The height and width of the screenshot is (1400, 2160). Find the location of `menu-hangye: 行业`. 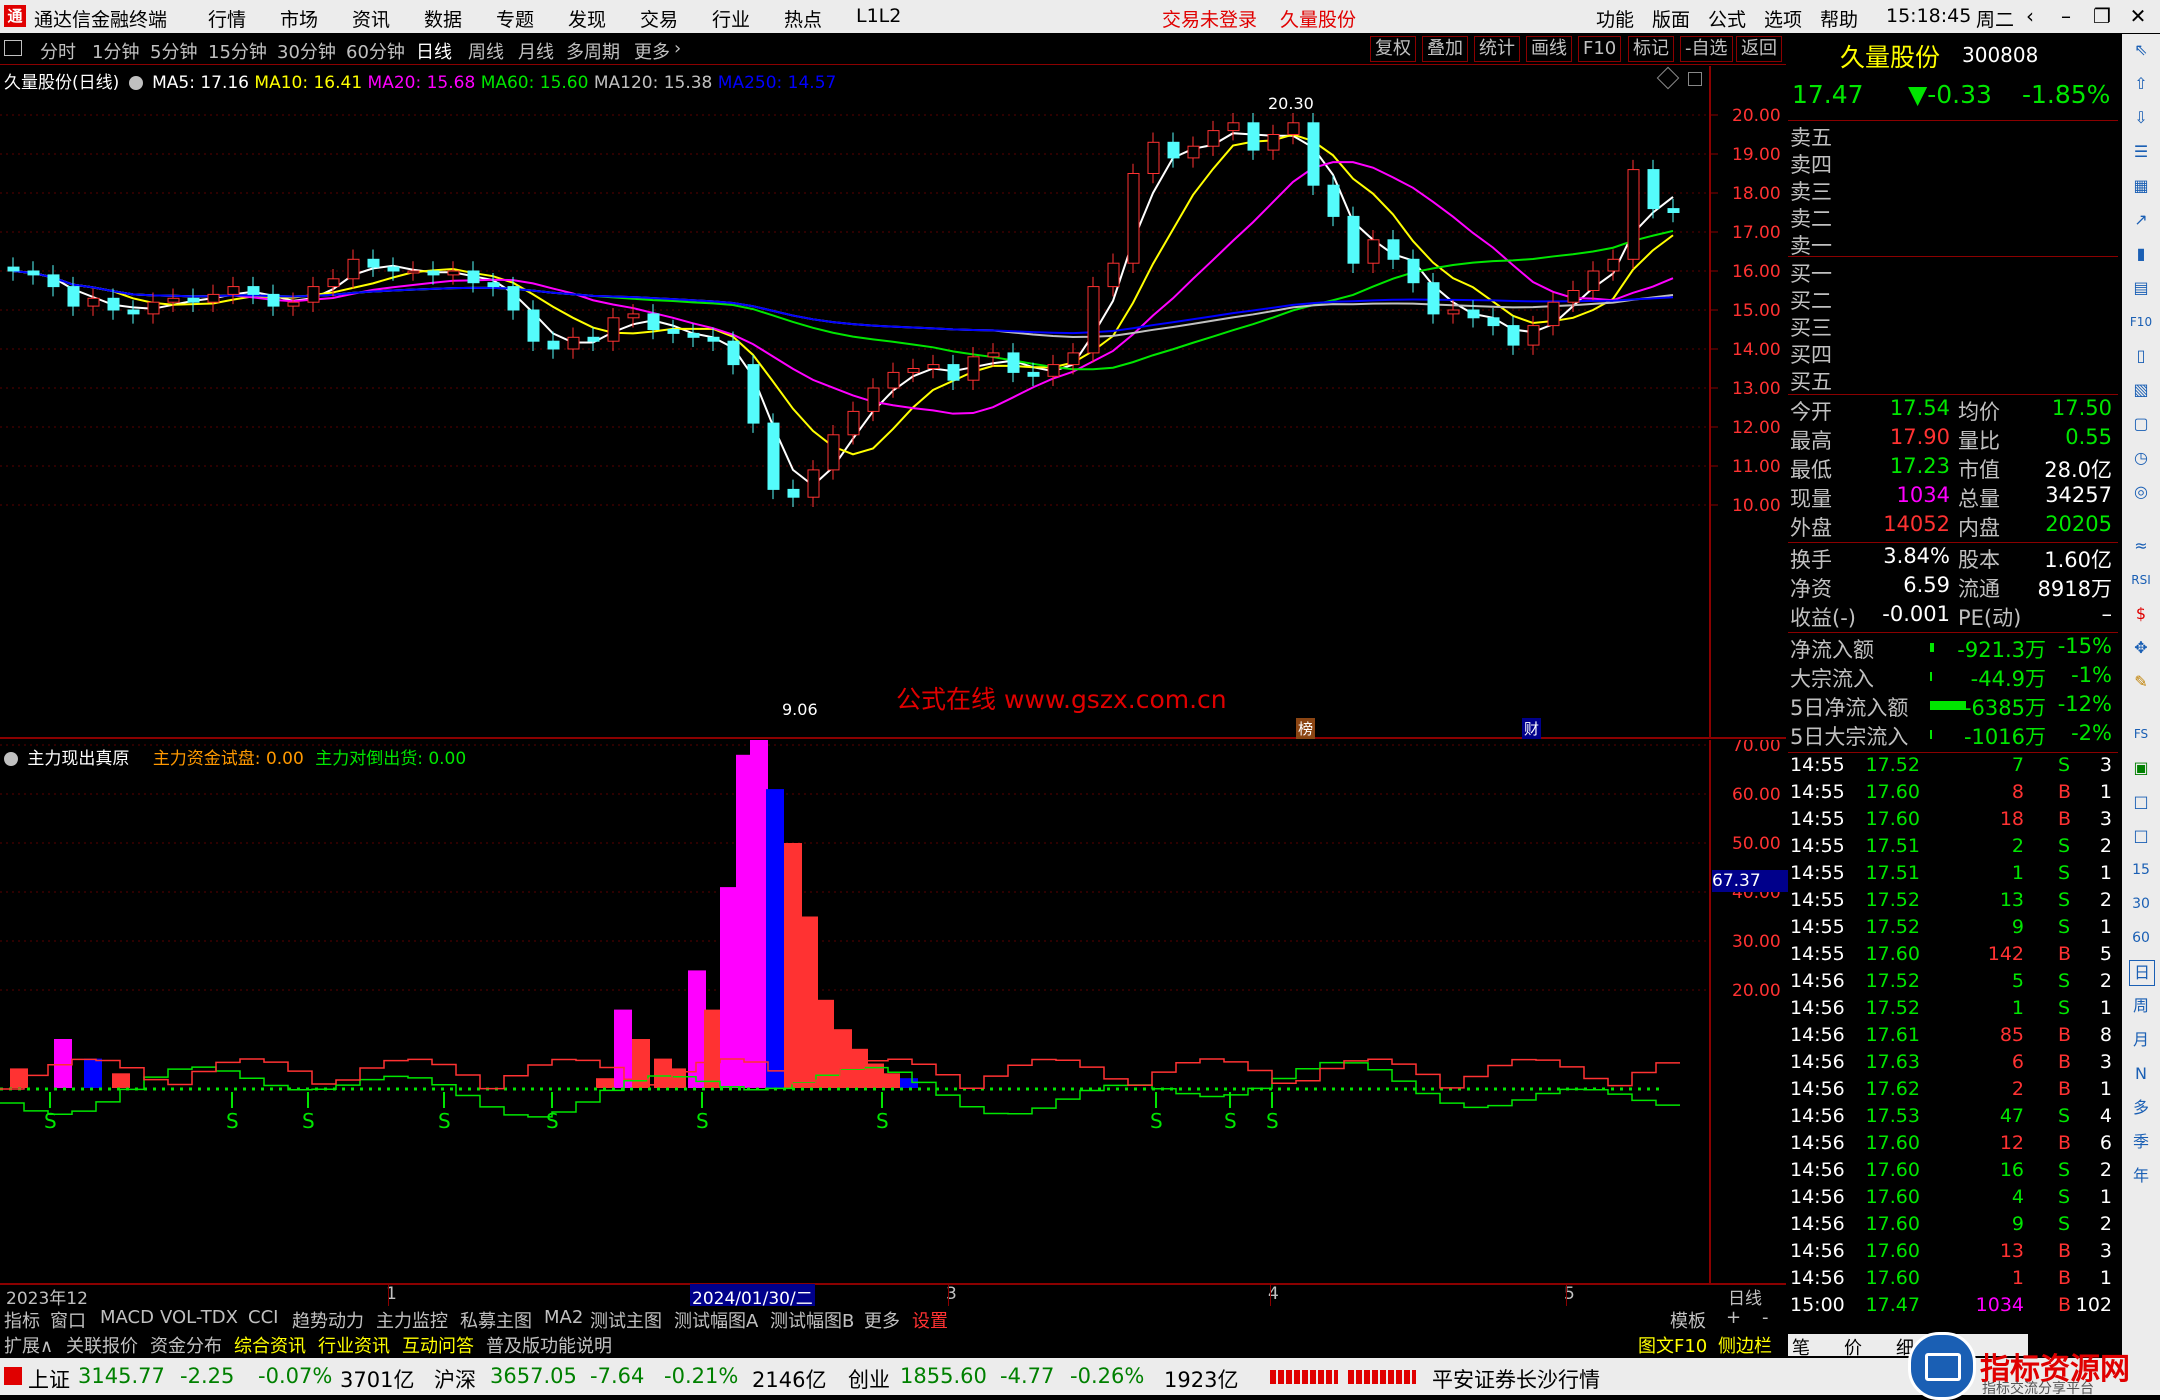

menu-hangye: 行业 is located at coordinates (731, 18).